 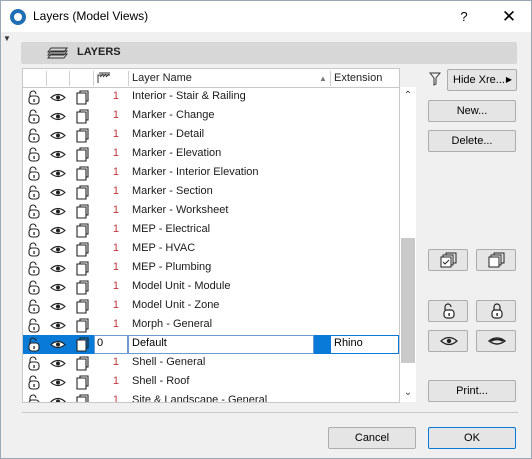 What do you see at coordinates (408, 393) in the screenshot?
I see `scroll-down-icon: ⌄` at bounding box center [408, 393].